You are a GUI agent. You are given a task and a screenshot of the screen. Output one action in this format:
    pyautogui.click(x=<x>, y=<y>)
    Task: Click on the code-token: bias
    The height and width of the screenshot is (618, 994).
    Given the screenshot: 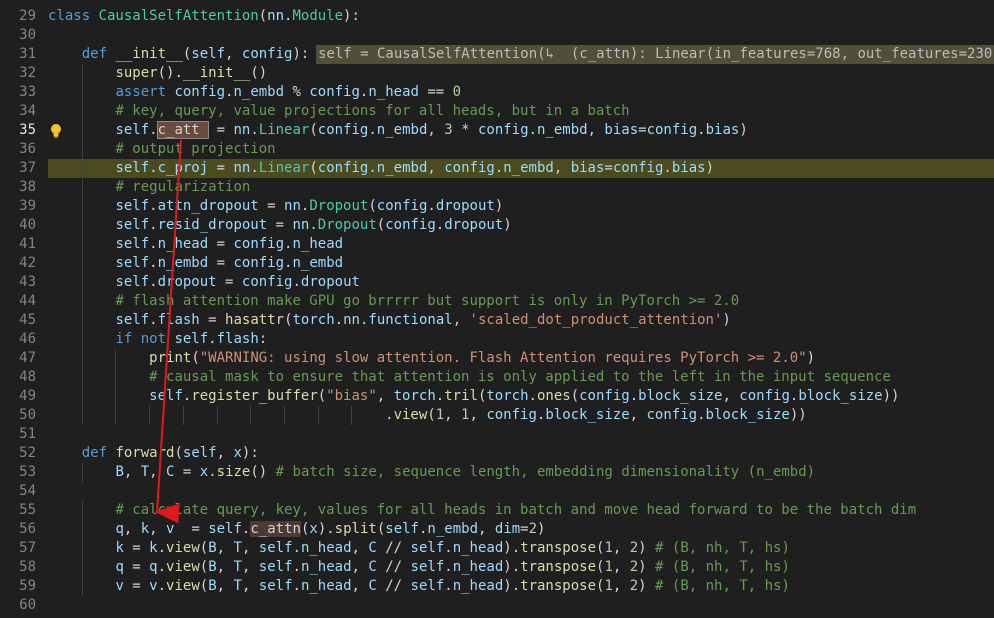 What is the action you would take?
    pyautogui.click(x=722, y=130)
    